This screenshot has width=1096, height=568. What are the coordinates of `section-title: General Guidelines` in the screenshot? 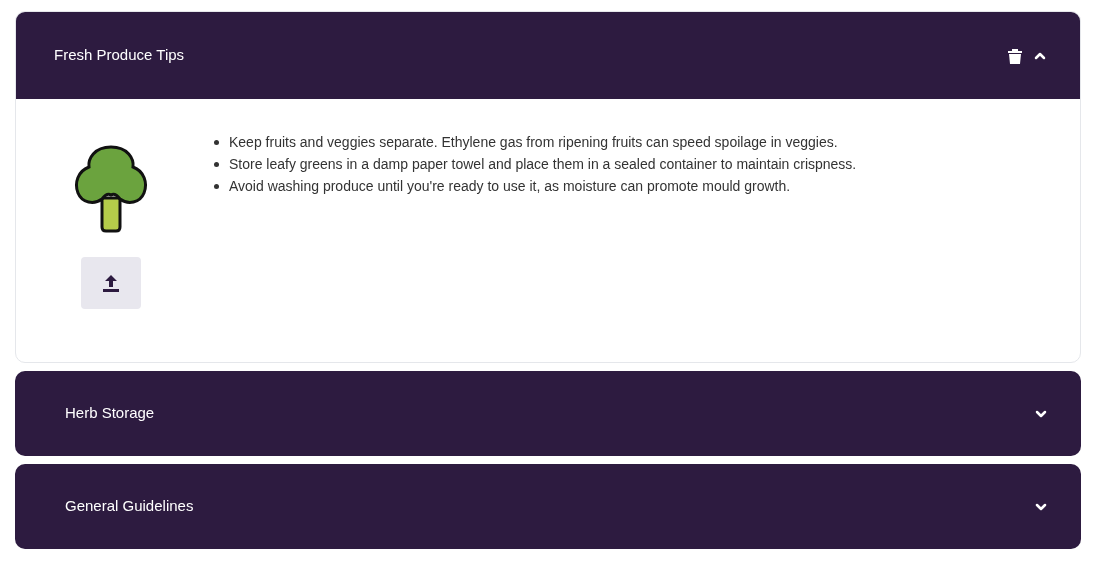 It's located at (129, 506).